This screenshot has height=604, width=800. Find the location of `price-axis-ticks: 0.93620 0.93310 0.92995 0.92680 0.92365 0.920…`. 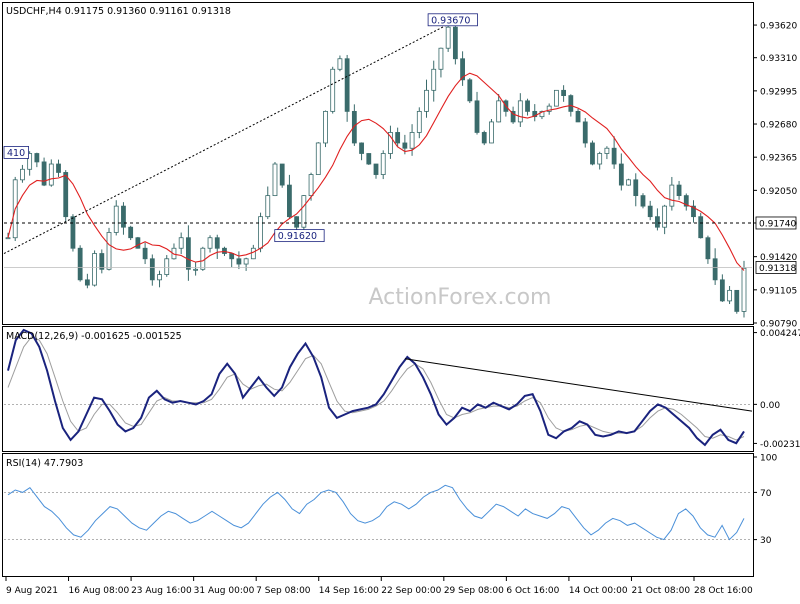

price-axis-ticks: 0.93620 0.93310 0.92995 0.92680 0.92365 0.920… is located at coordinates (775, 176).